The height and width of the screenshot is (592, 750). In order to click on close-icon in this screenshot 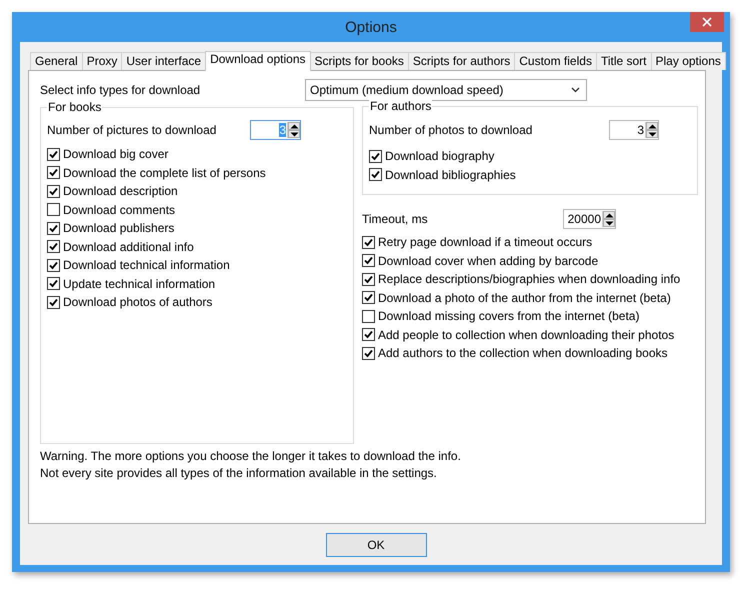, I will do `click(707, 22)`.